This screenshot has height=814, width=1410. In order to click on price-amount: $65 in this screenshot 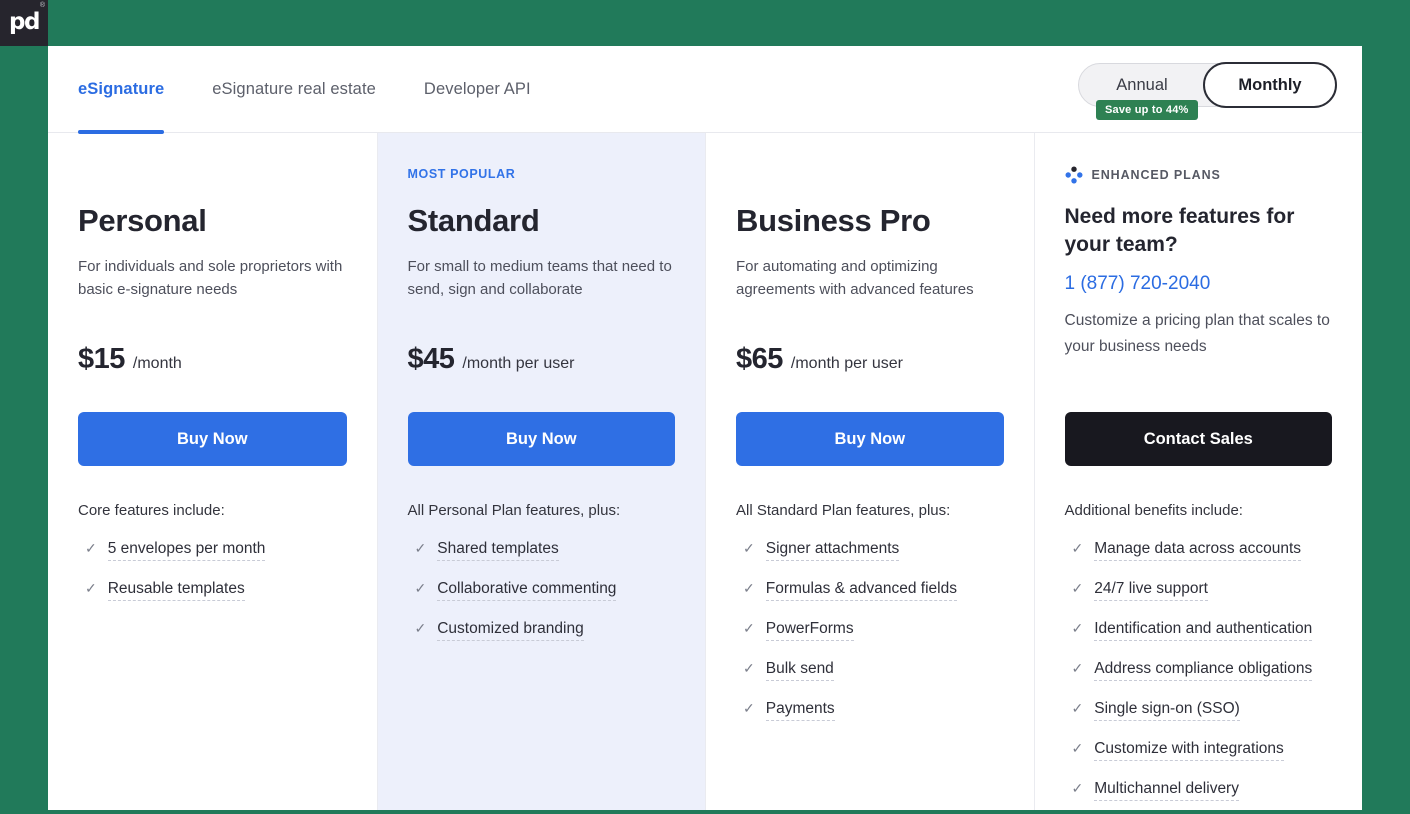, I will do `click(759, 358)`.